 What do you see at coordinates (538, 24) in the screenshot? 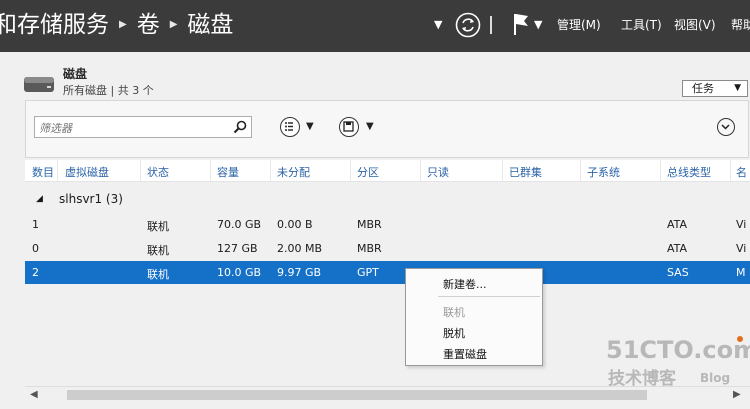
I see `flag-dropdown-icon: ▼` at bounding box center [538, 24].